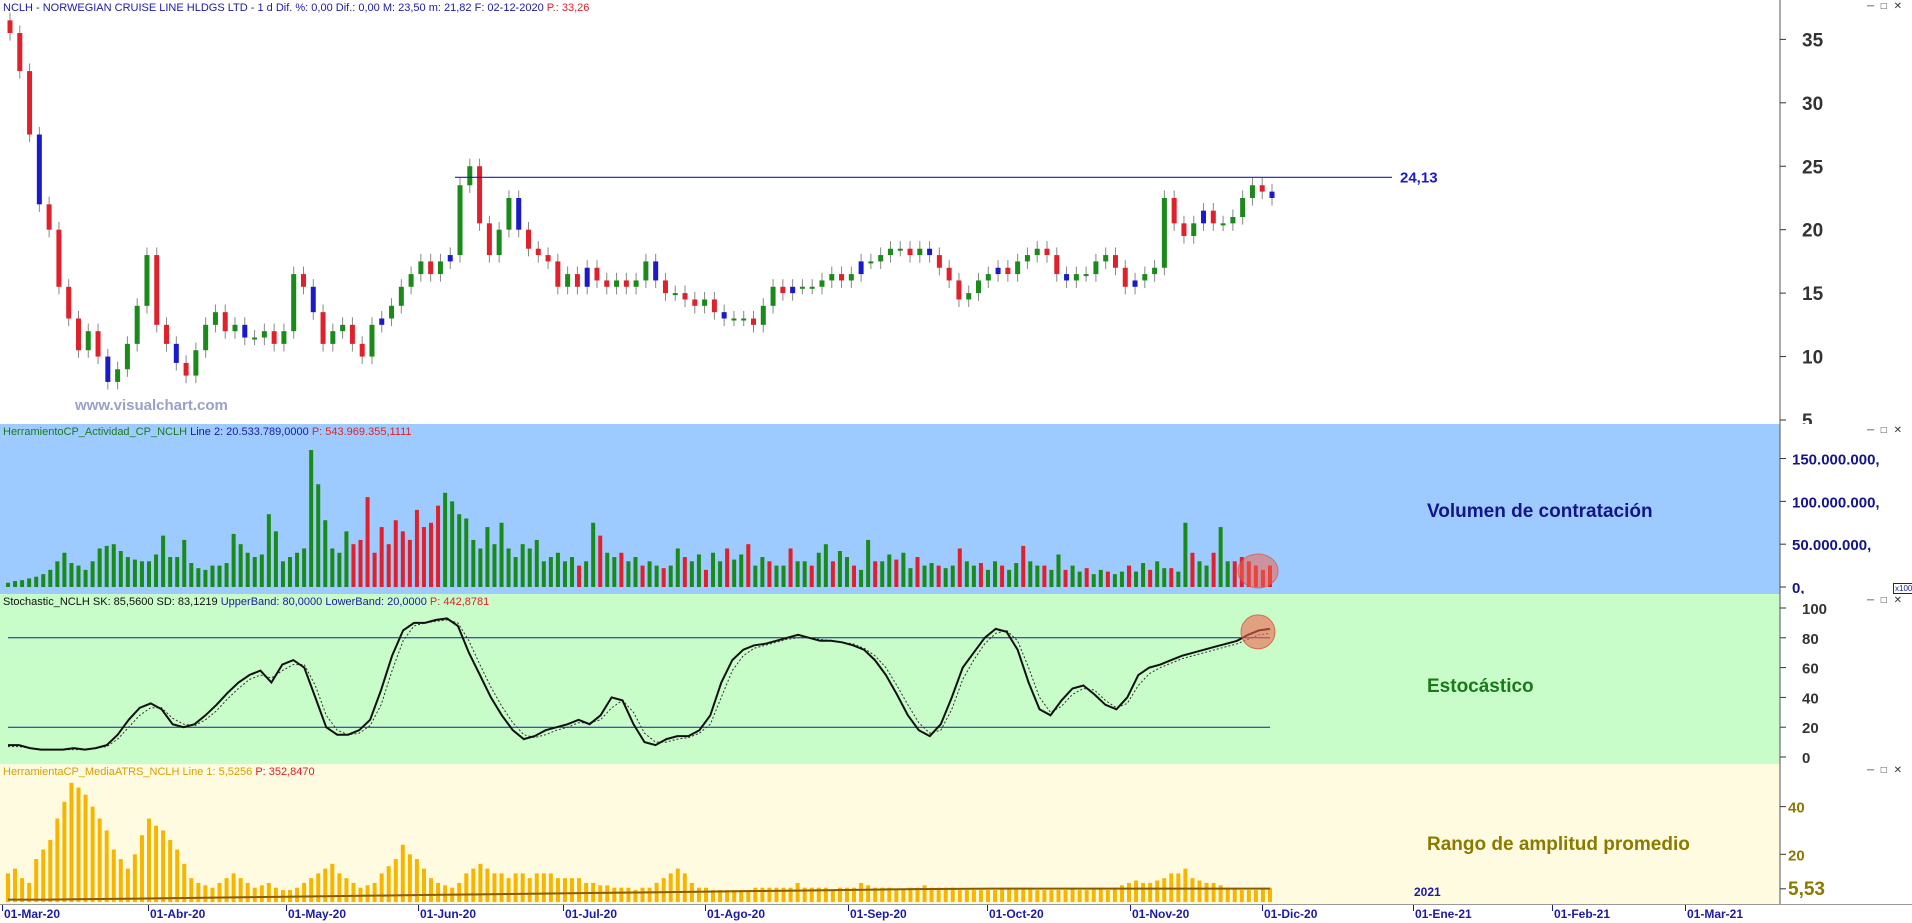  What do you see at coordinates (404, 8) in the screenshot?
I see `max-value: M: 23,50` at bounding box center [404, 8].